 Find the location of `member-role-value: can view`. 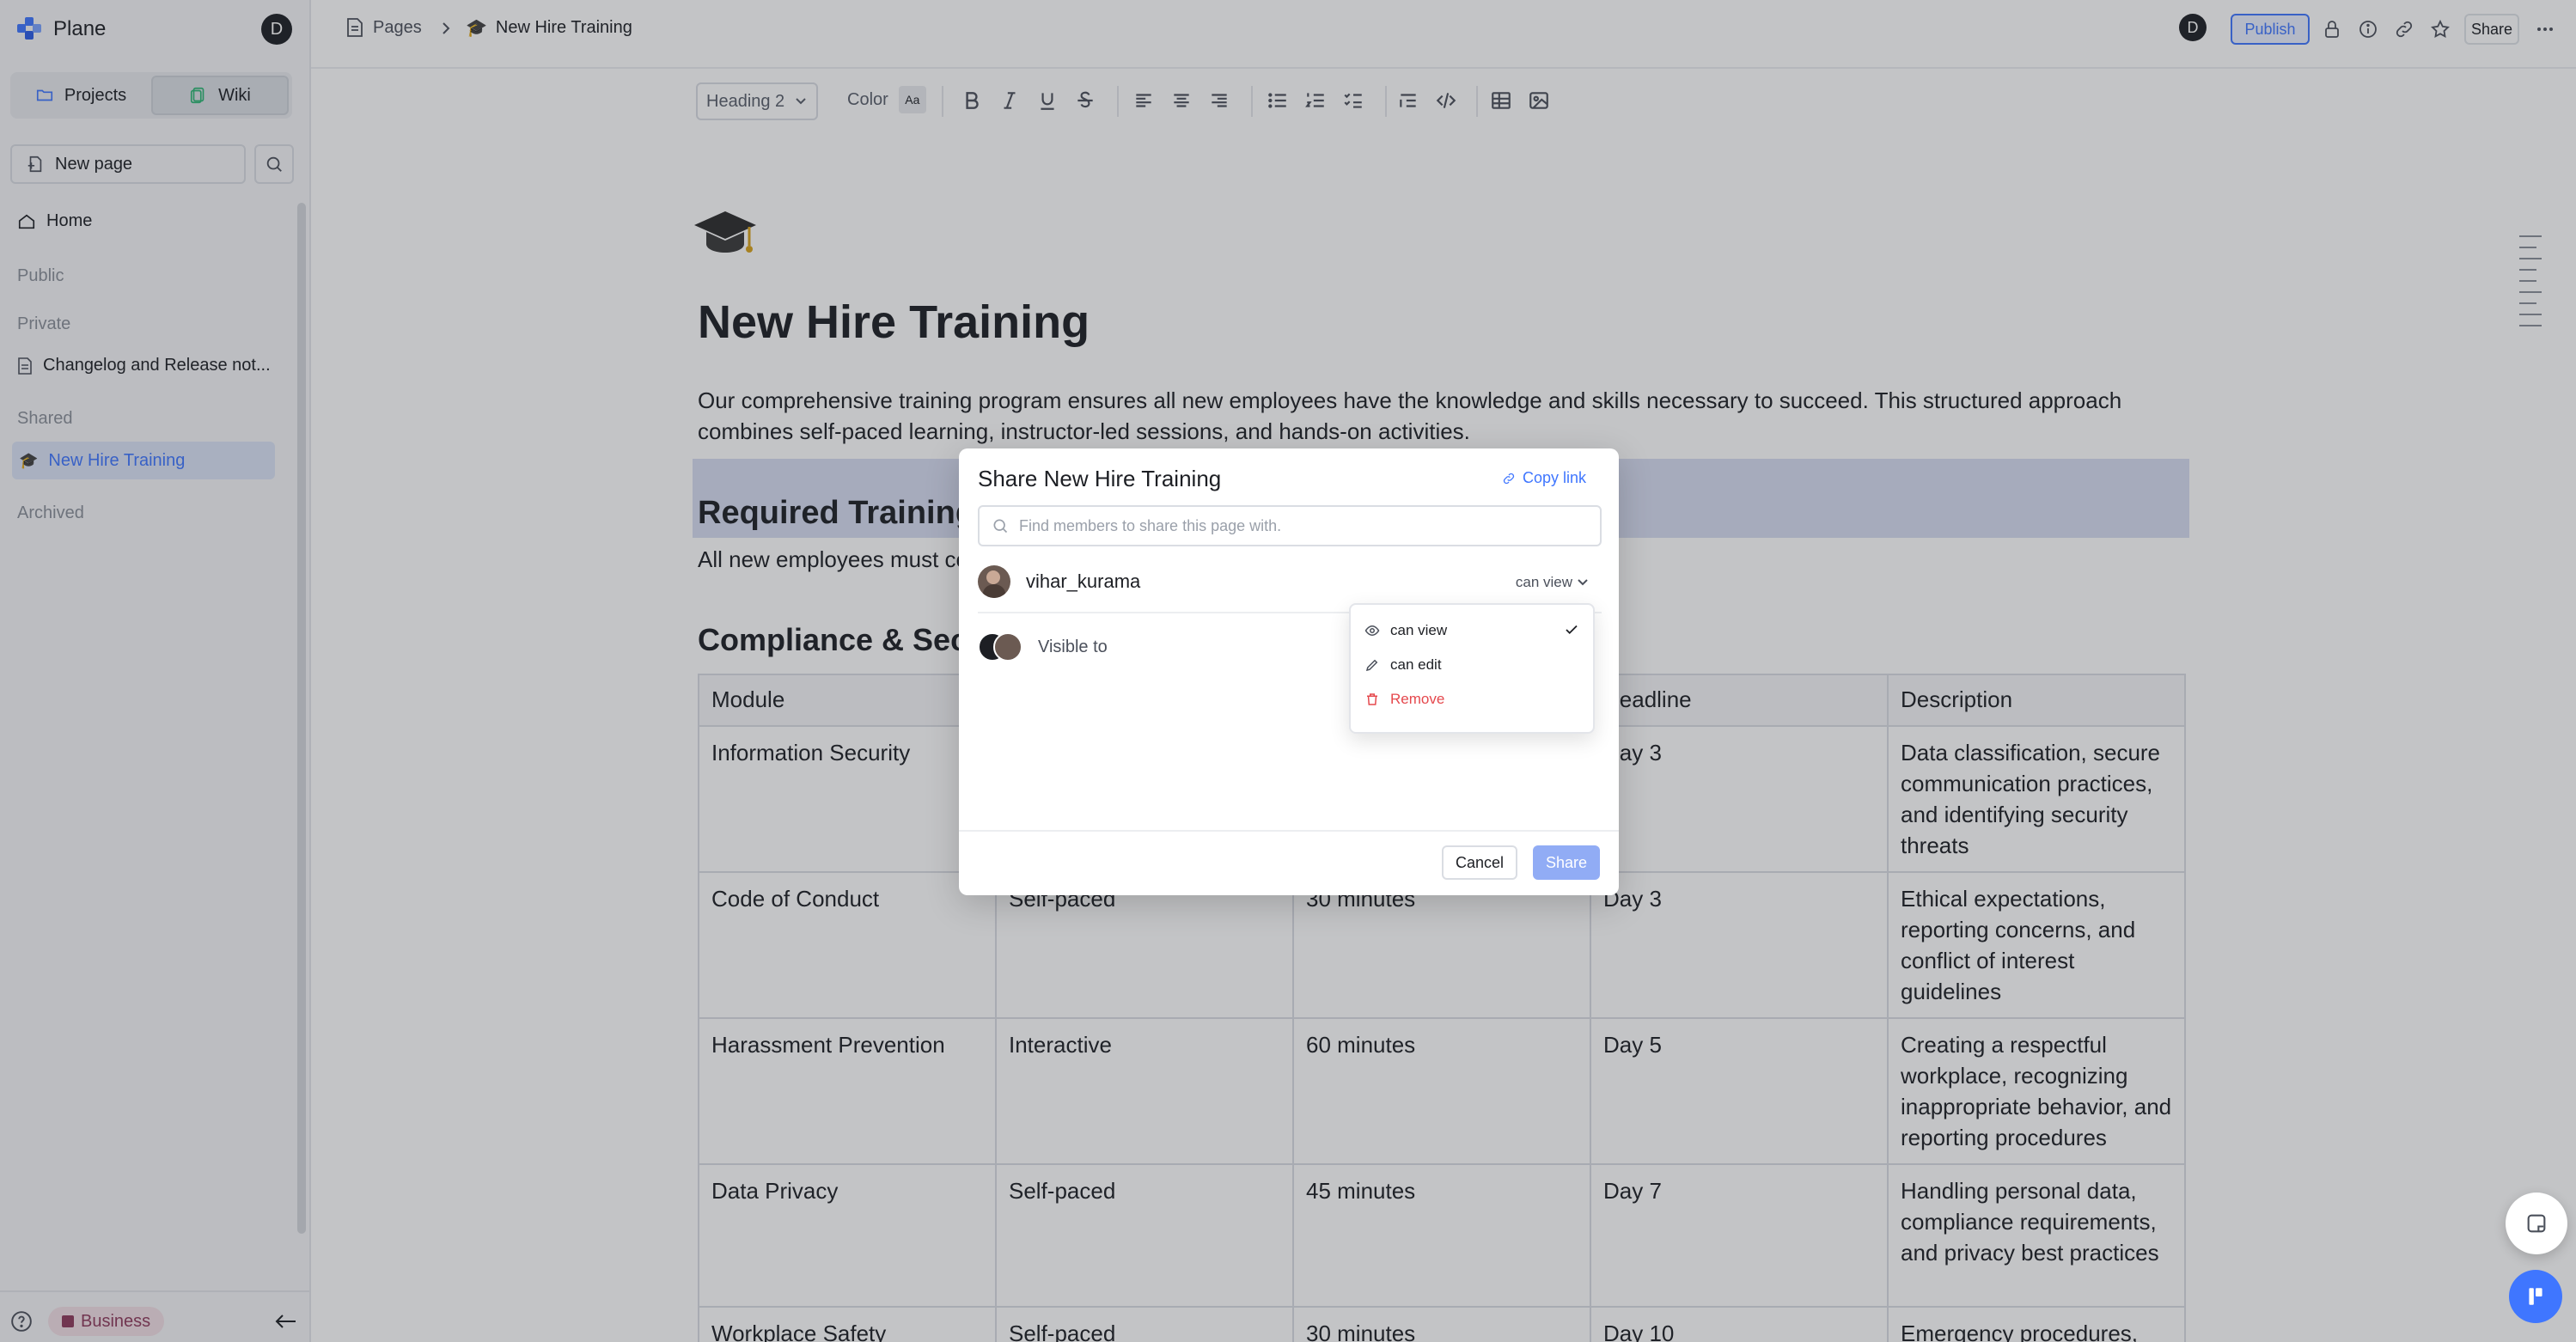

member-role-value: can view is located at coordinates (1543, 582).